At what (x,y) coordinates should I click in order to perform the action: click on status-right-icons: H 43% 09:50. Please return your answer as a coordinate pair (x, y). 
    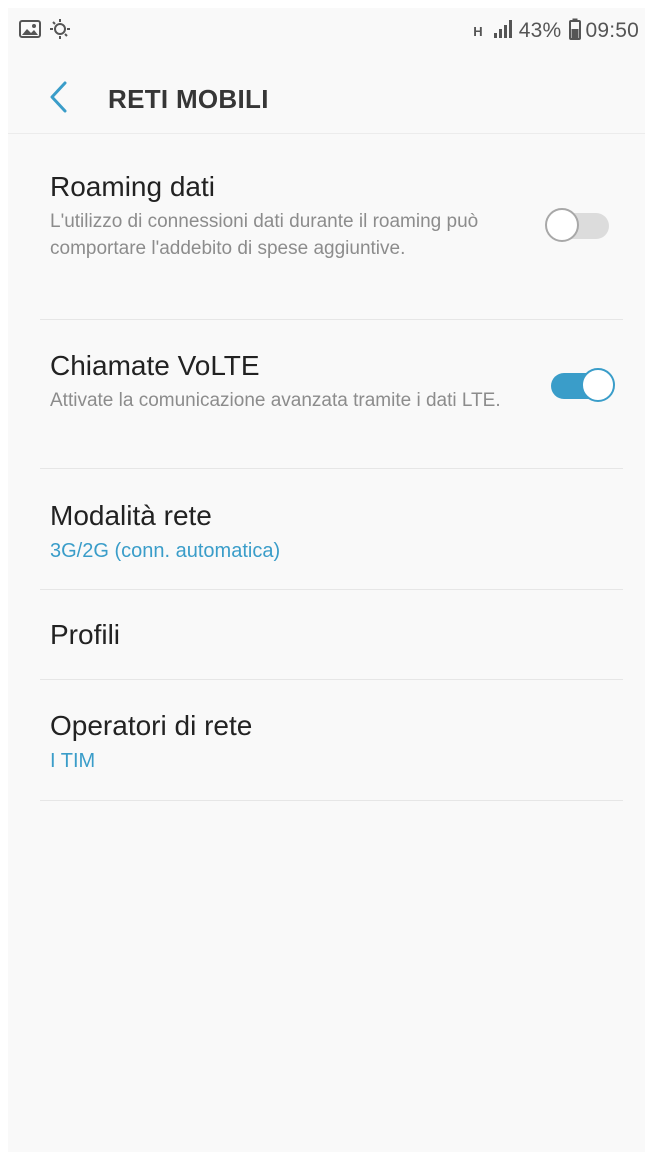
    Looking at the image, I should click on (556, 31).